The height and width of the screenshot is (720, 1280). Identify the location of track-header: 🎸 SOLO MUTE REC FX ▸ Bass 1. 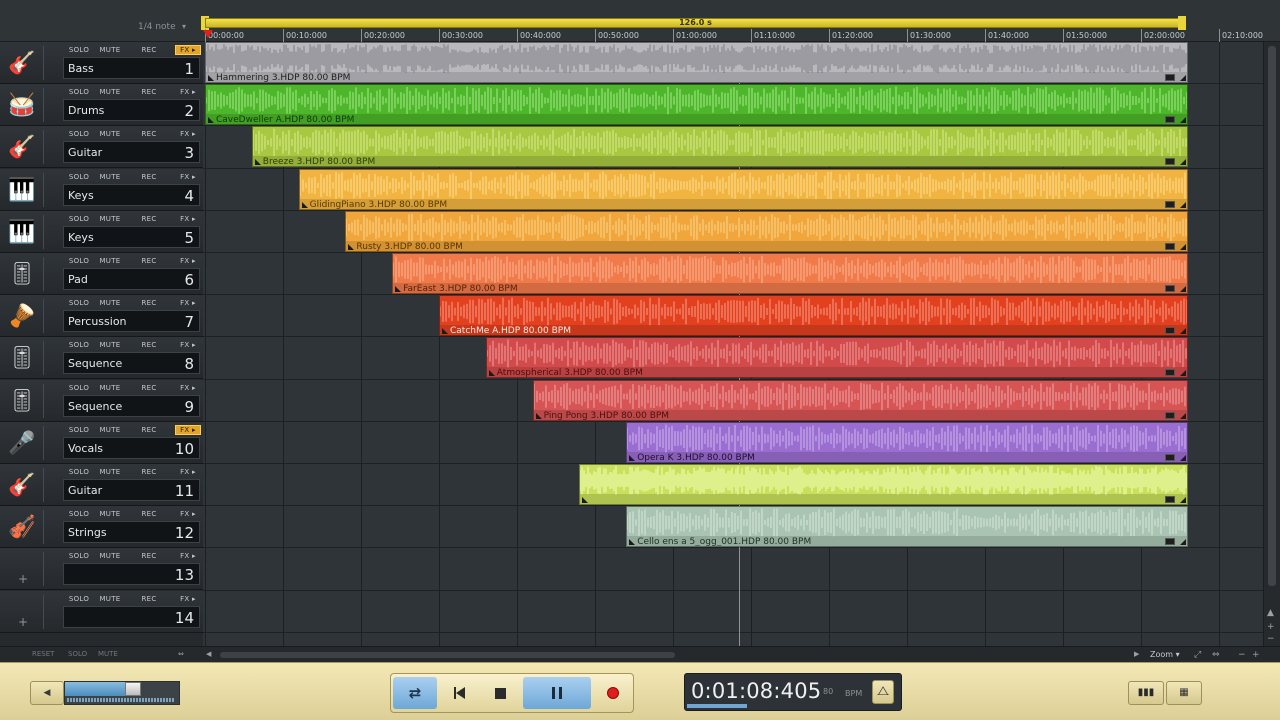
(101, 63).